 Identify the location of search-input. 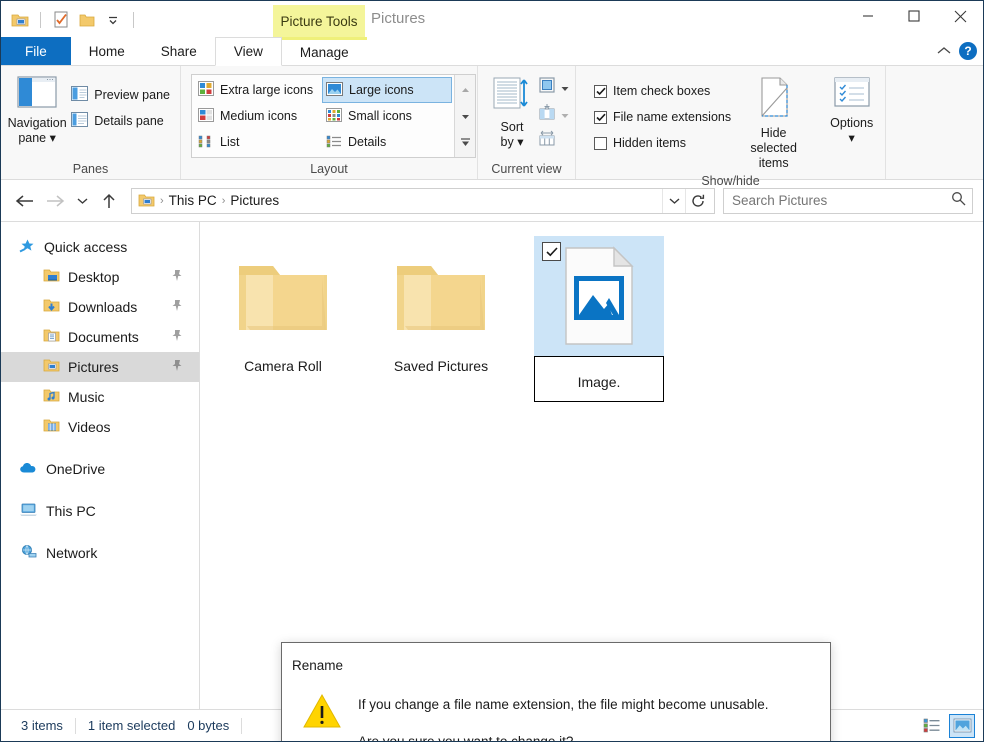
(840, 200).